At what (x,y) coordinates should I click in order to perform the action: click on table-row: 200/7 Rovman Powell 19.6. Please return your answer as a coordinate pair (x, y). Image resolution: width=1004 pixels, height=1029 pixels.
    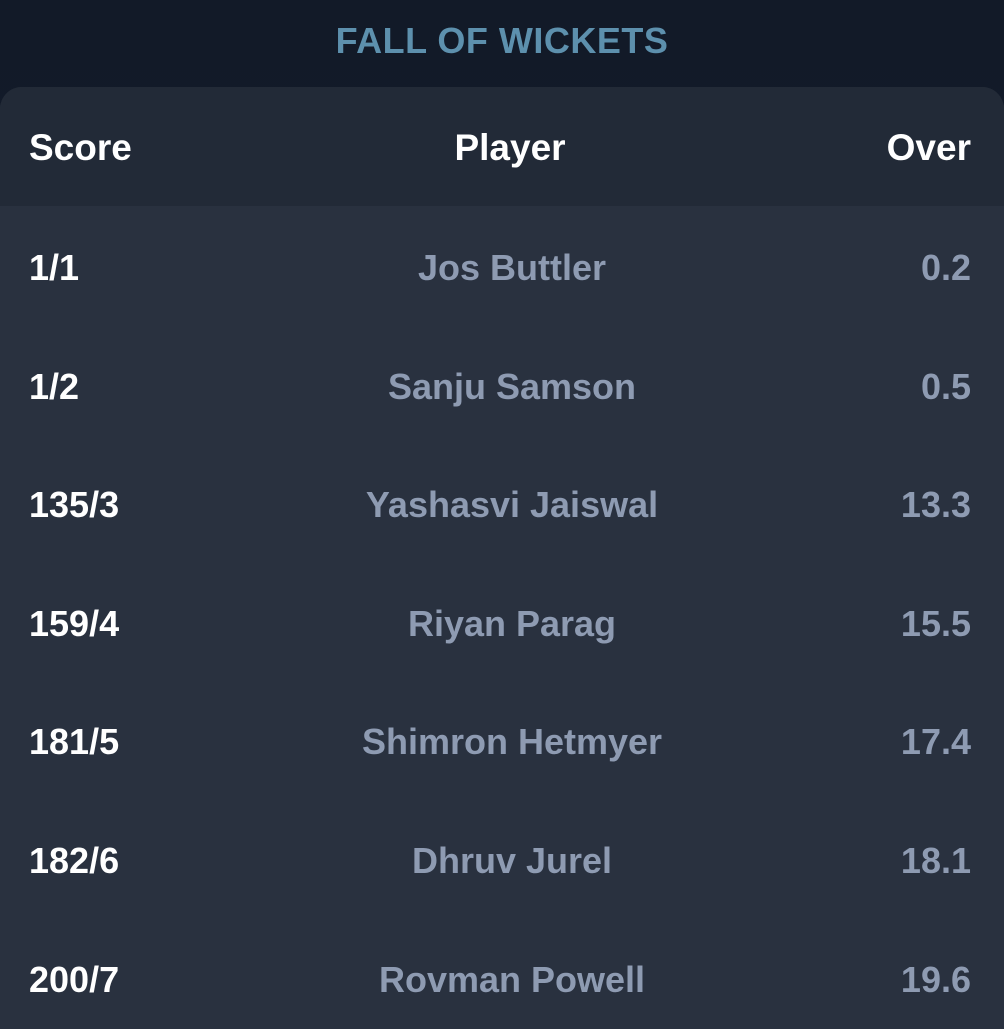
    Looking at the image, I should click on (502, 973).